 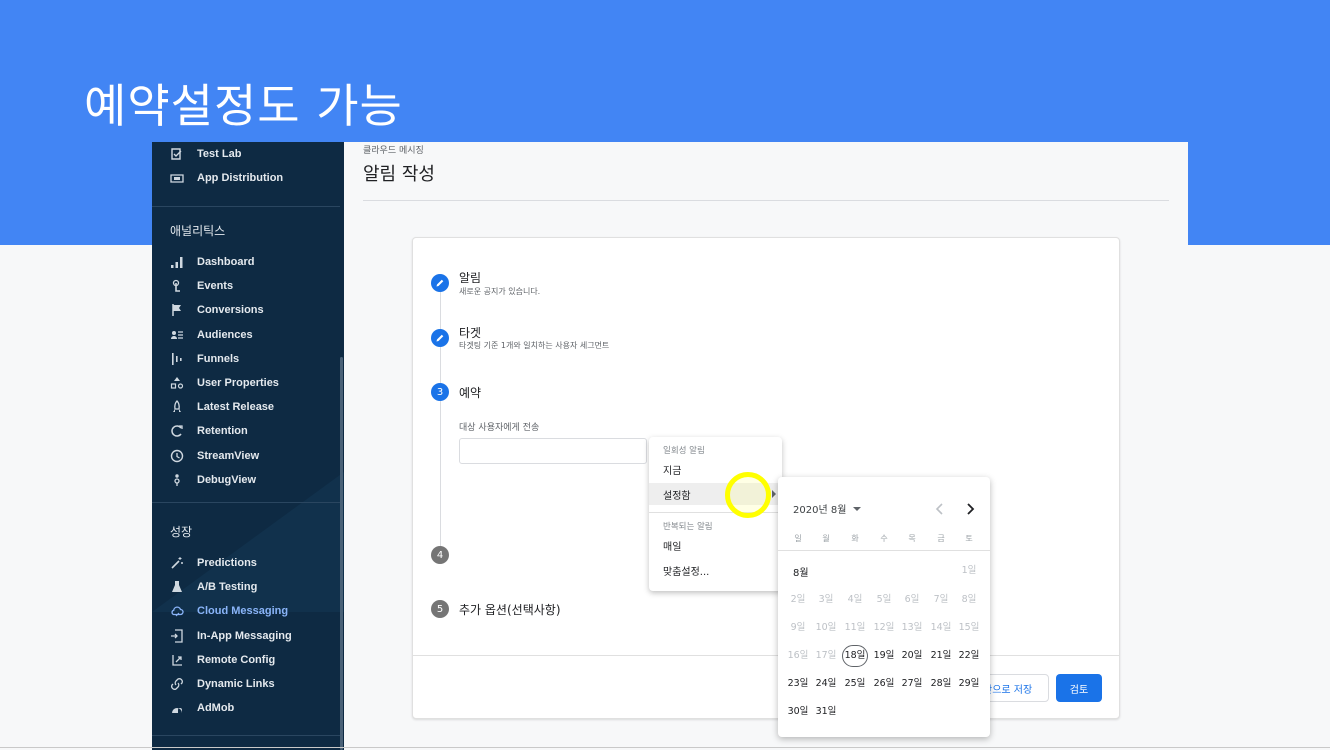 I want to click on breadcrumb: 클라우드 메시징, so click(x=393, y=149).